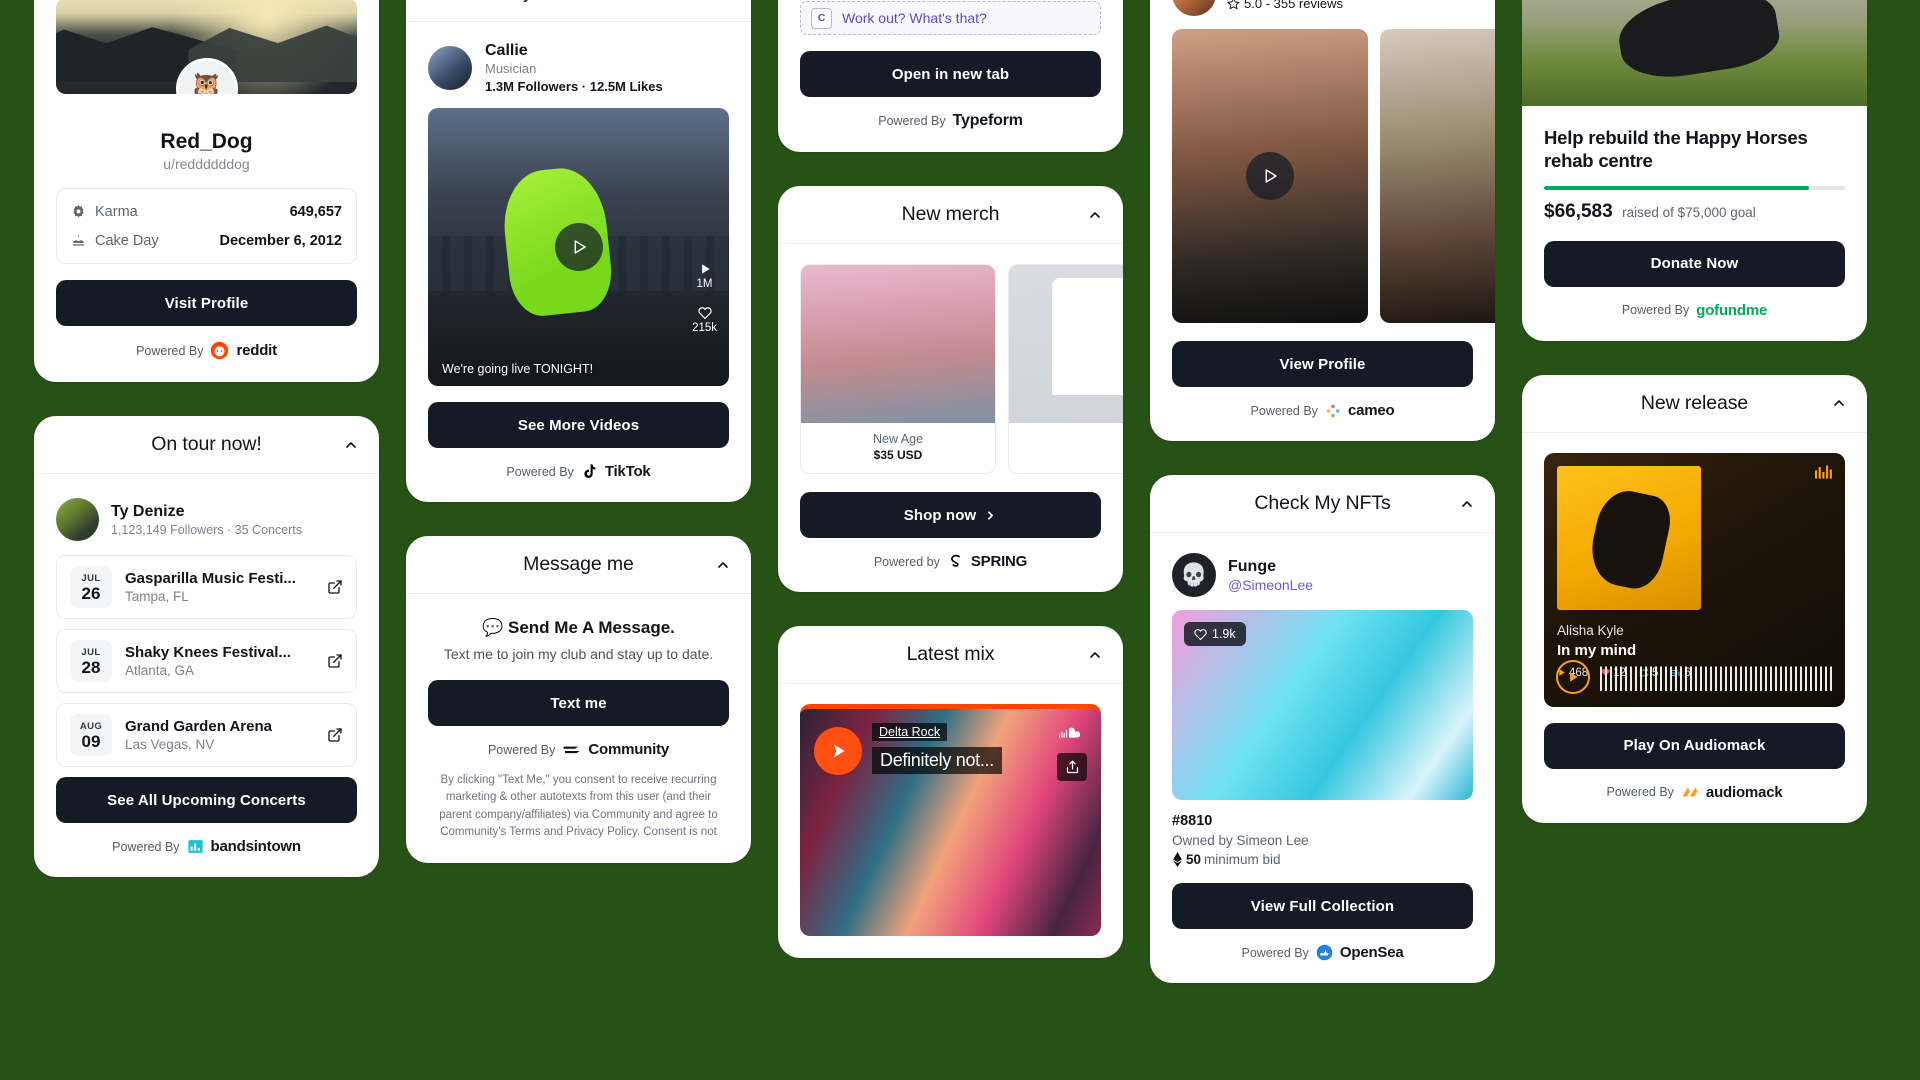 This screenshot has height=1080, width=1920. What do you see at coordinates (1717, 675) in the screenshot?
I see `waveform` at bounding box center [1717, 675].